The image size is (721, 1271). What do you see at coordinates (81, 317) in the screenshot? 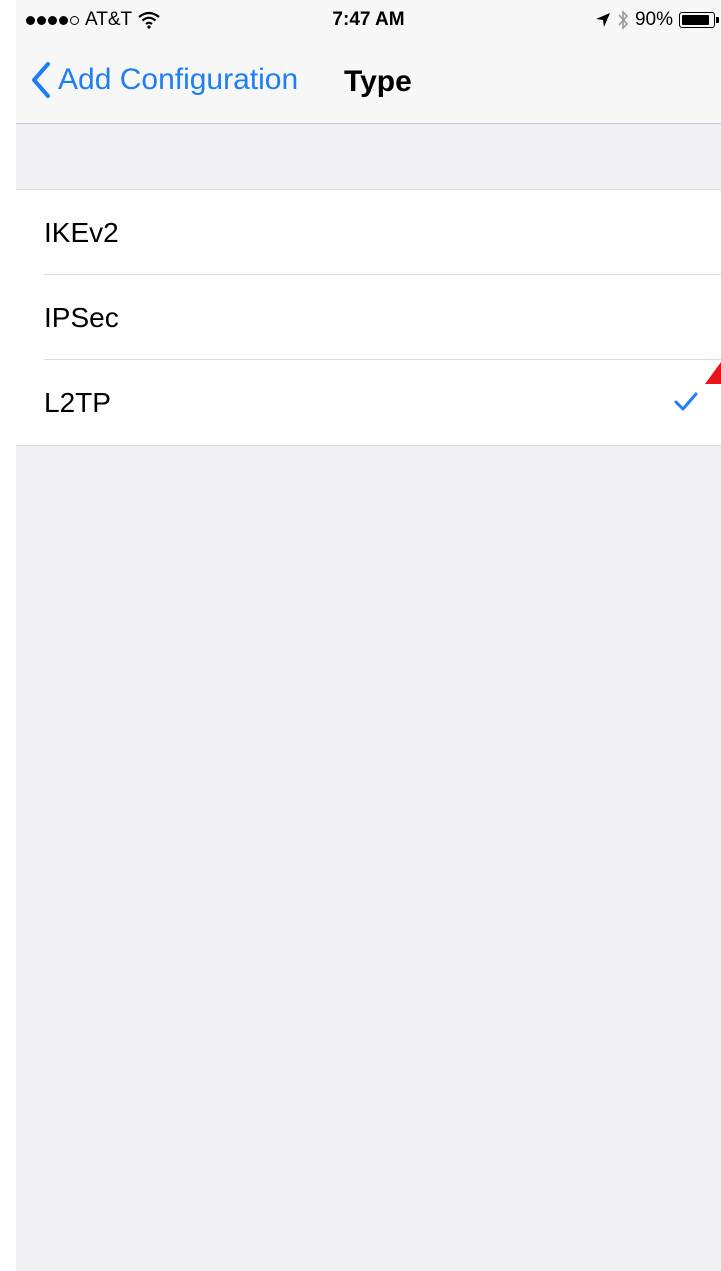
I see `type-option-label: IPSec` at bounding box center [81, 317].